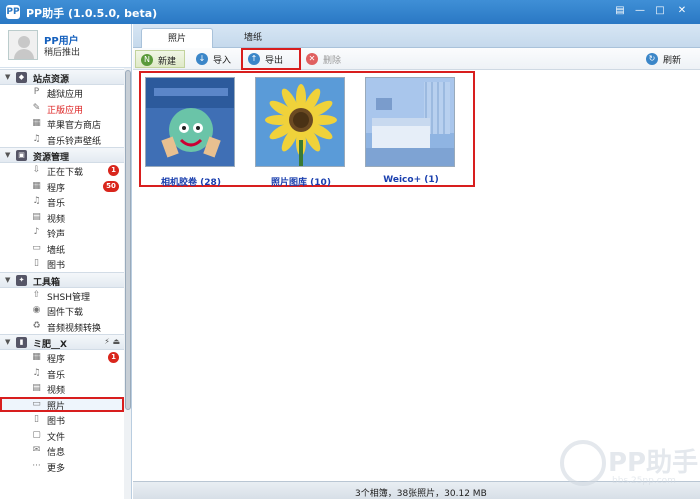 This screenshot has width=700, height=499. I want to click on sidebar-item-label: 文件, so click(56, 437).